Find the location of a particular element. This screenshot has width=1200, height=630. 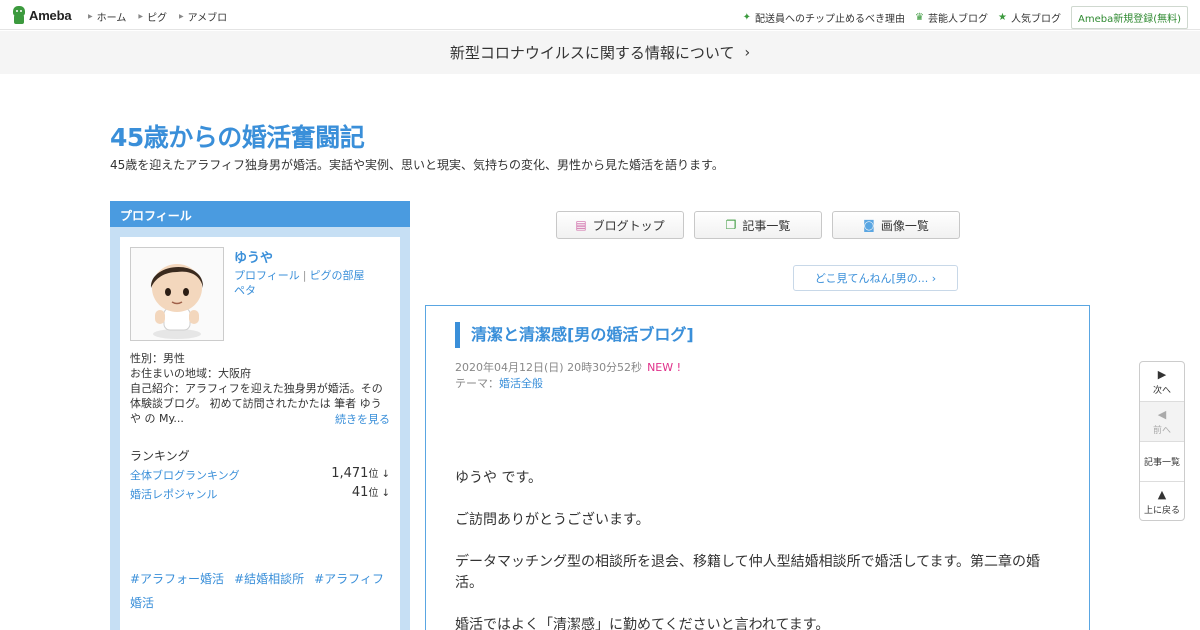

covid-notice-bar: 新型コロナウイルスに関する情報について › is located at coordinates (600, 52).